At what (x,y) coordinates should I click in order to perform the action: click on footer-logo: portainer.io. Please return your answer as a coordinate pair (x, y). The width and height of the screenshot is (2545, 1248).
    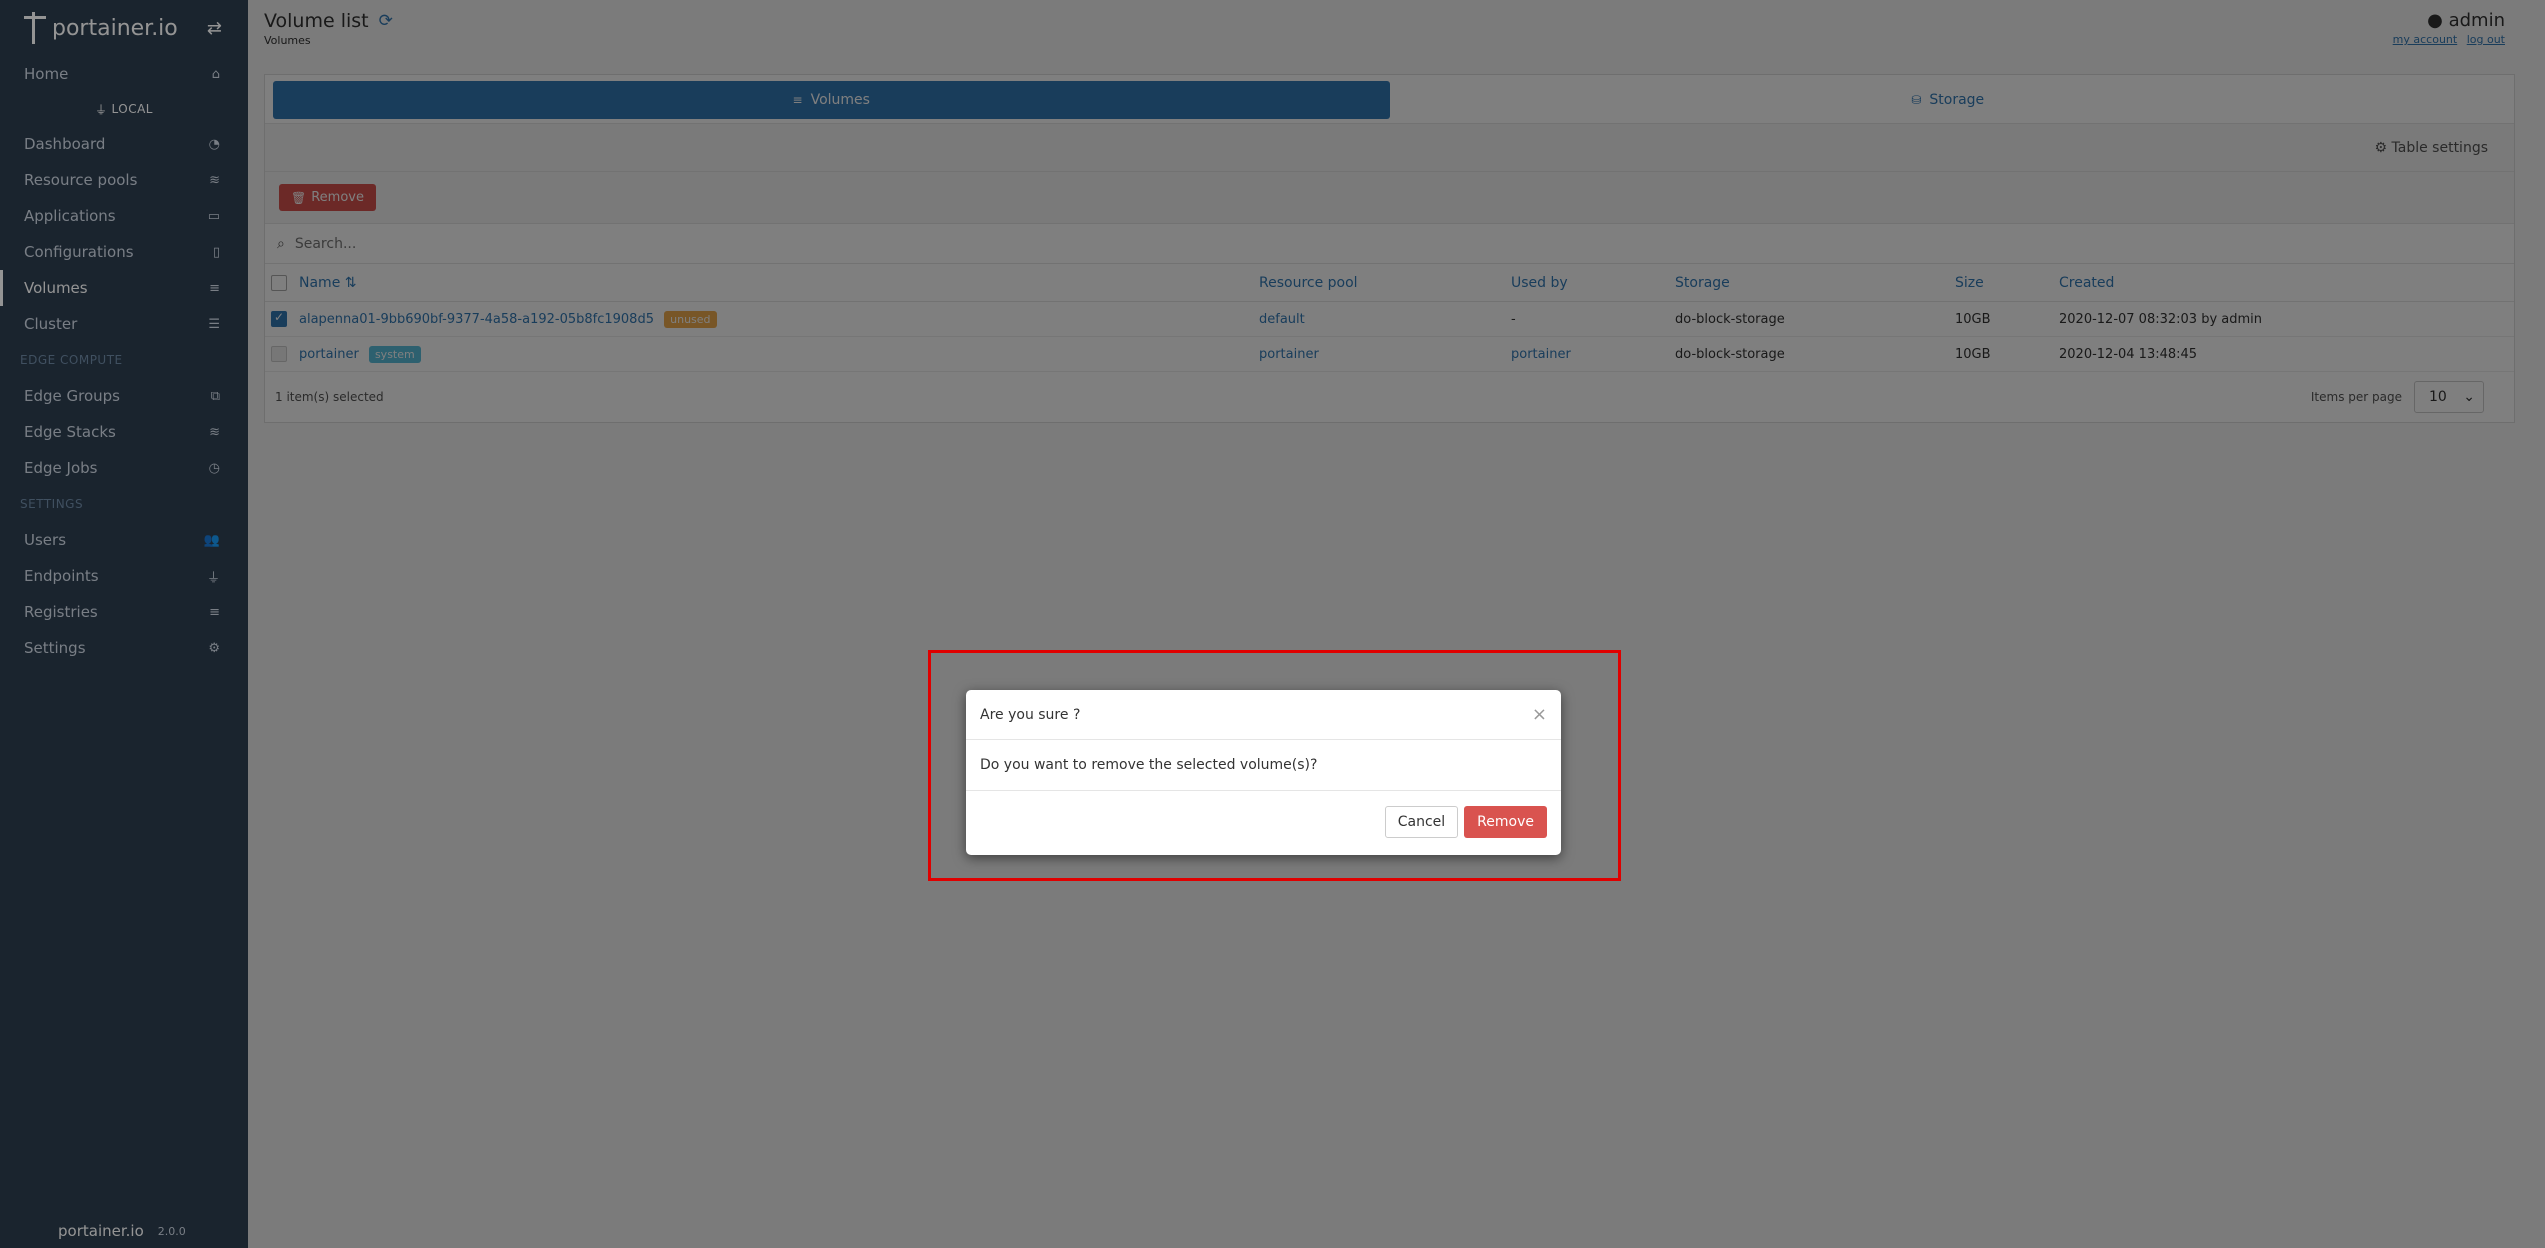
    Looking at the image, I should click on (101, 1231).